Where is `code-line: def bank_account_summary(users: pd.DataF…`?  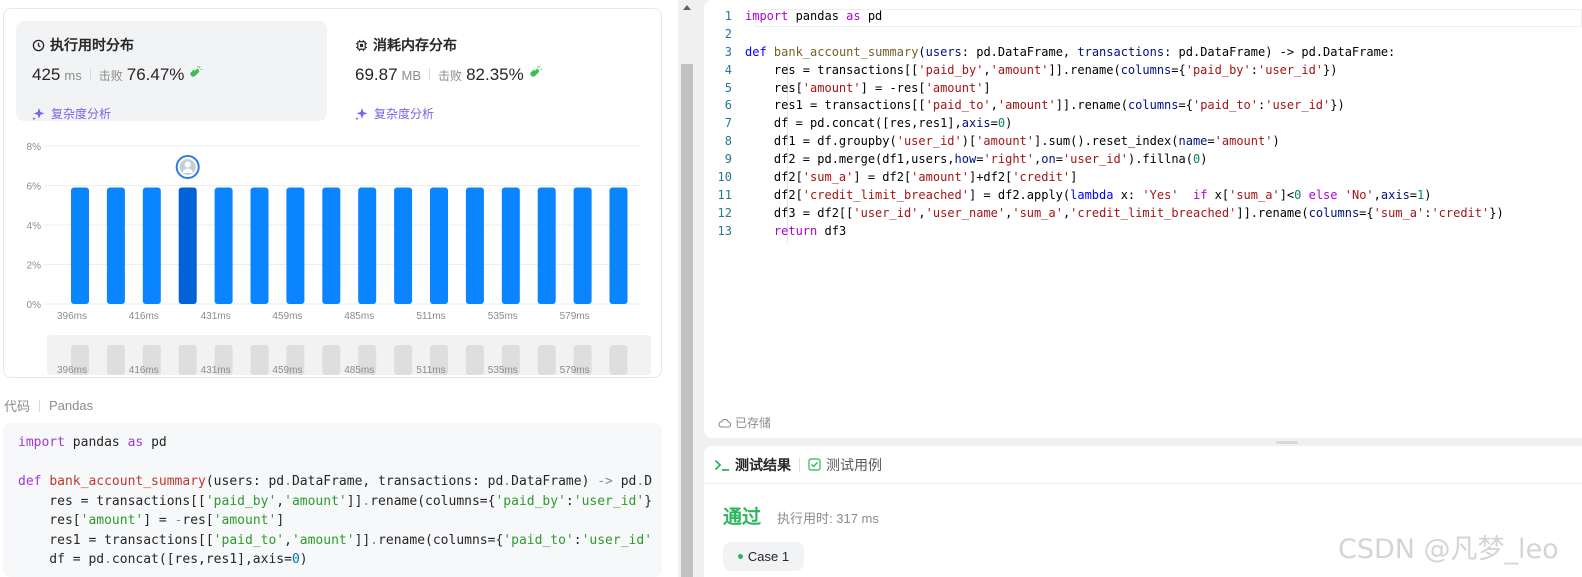 code-line: def bank_account_summary(users: pd.DataF… is located at coordinates (335, 481).